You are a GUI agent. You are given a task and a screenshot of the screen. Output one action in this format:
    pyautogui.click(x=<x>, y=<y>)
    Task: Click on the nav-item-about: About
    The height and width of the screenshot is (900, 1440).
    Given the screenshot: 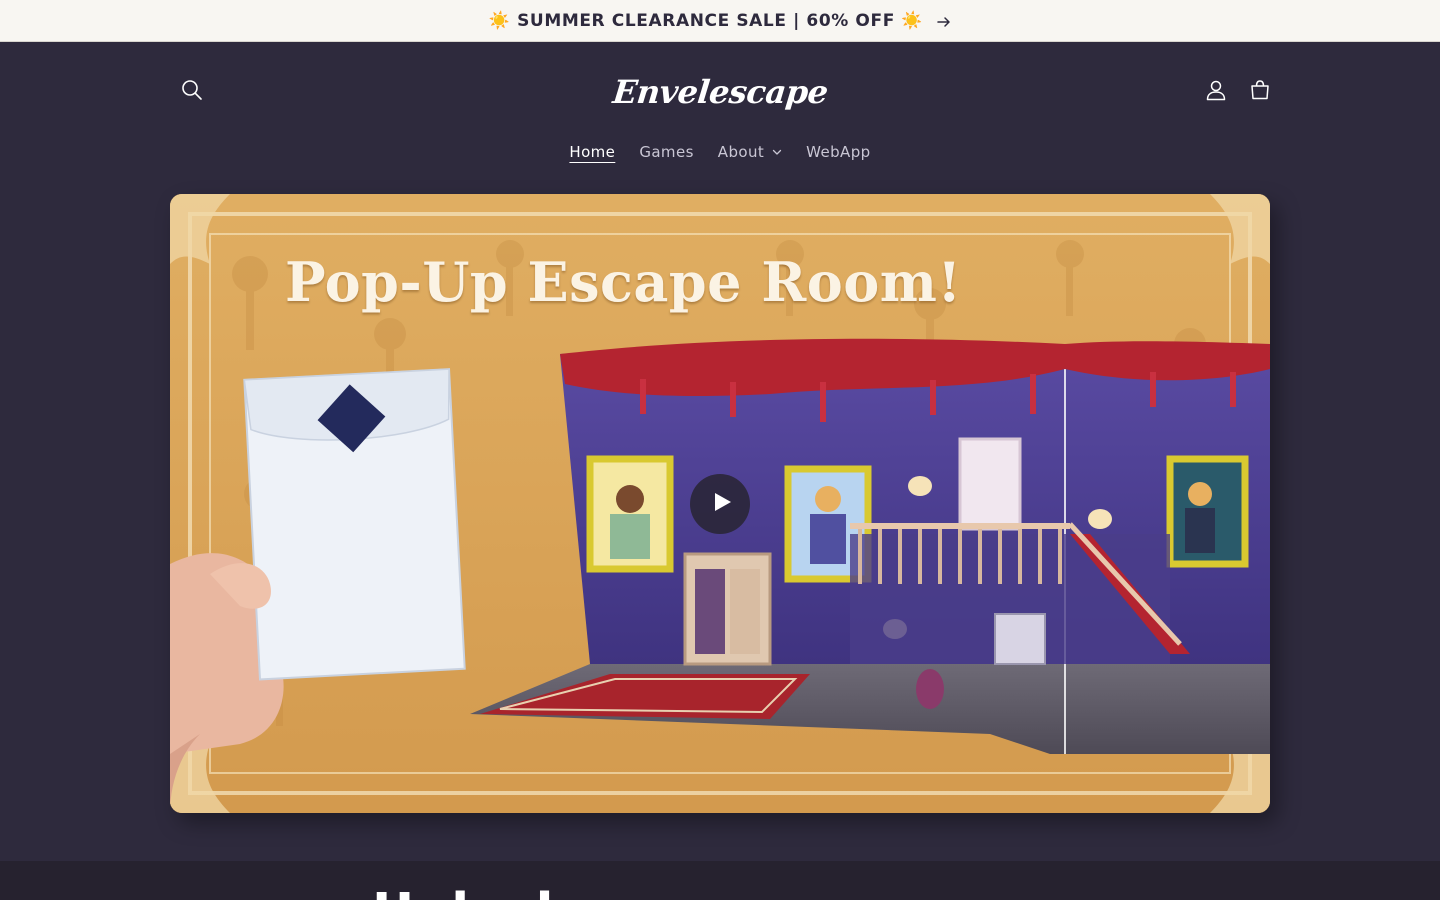 What is the action you would take?
    pyautogui.click(x=750, y=152)
    